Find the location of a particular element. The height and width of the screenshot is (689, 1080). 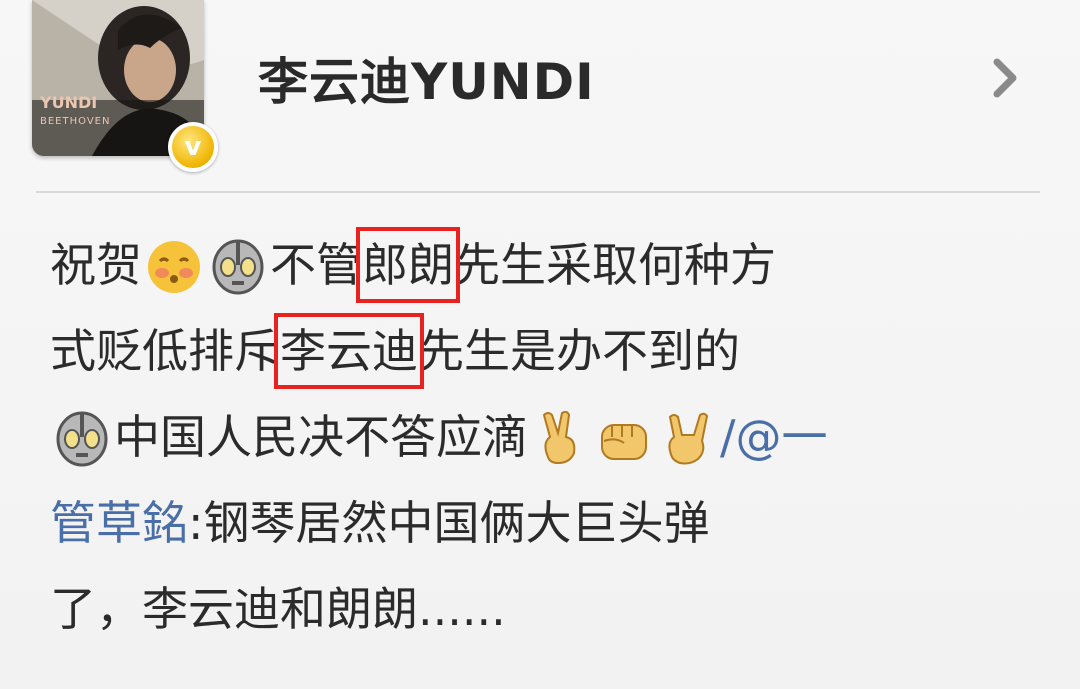

shy-face-emoji is located at coordinates (174, 265).